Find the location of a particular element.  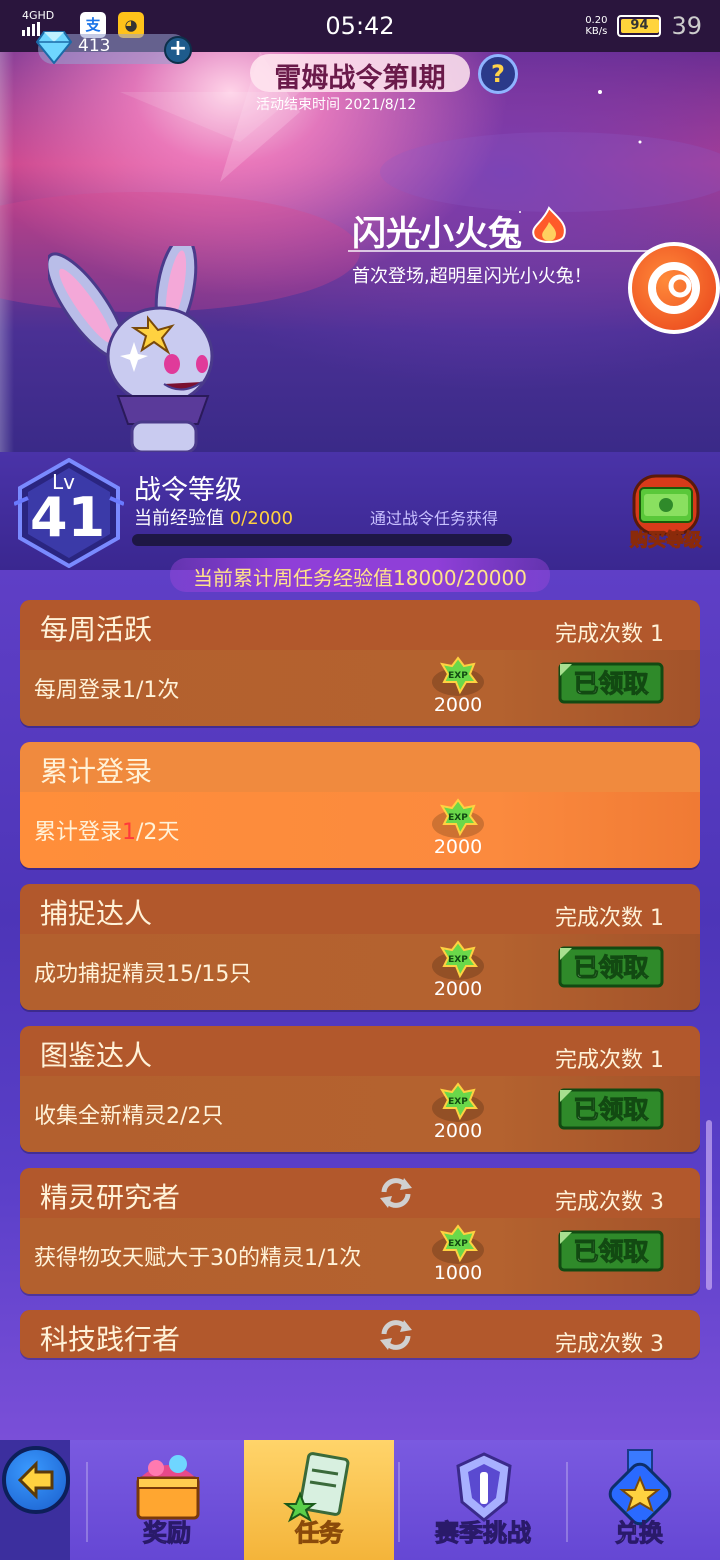

network-speed: 0.20 KB/s is located at coordinates (596, 26).